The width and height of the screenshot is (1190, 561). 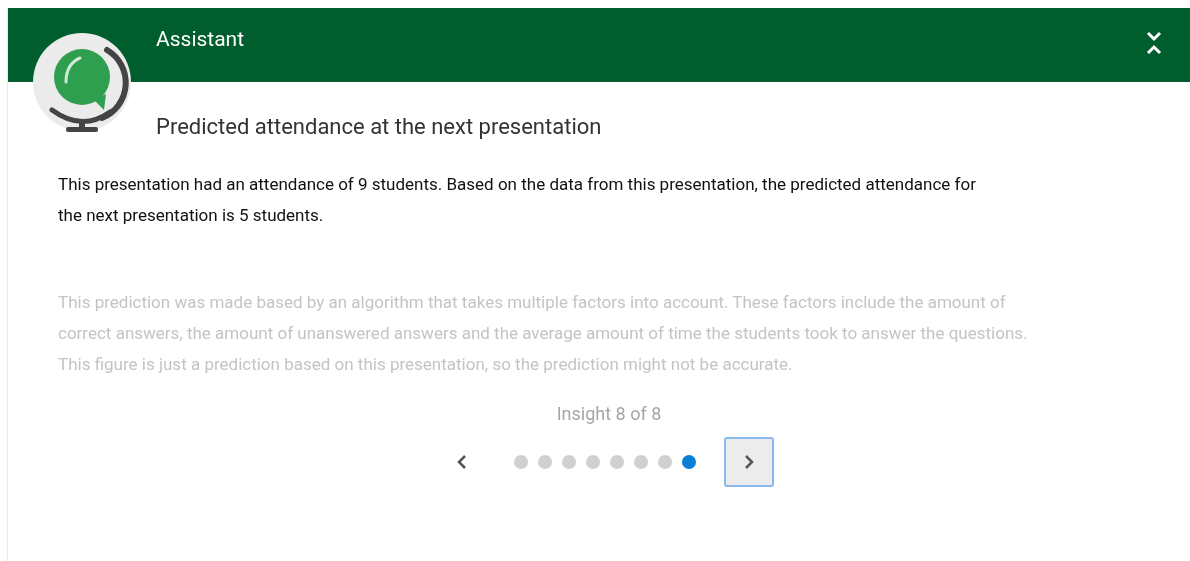 I want to click on next-button, so click(x=749, y=462).